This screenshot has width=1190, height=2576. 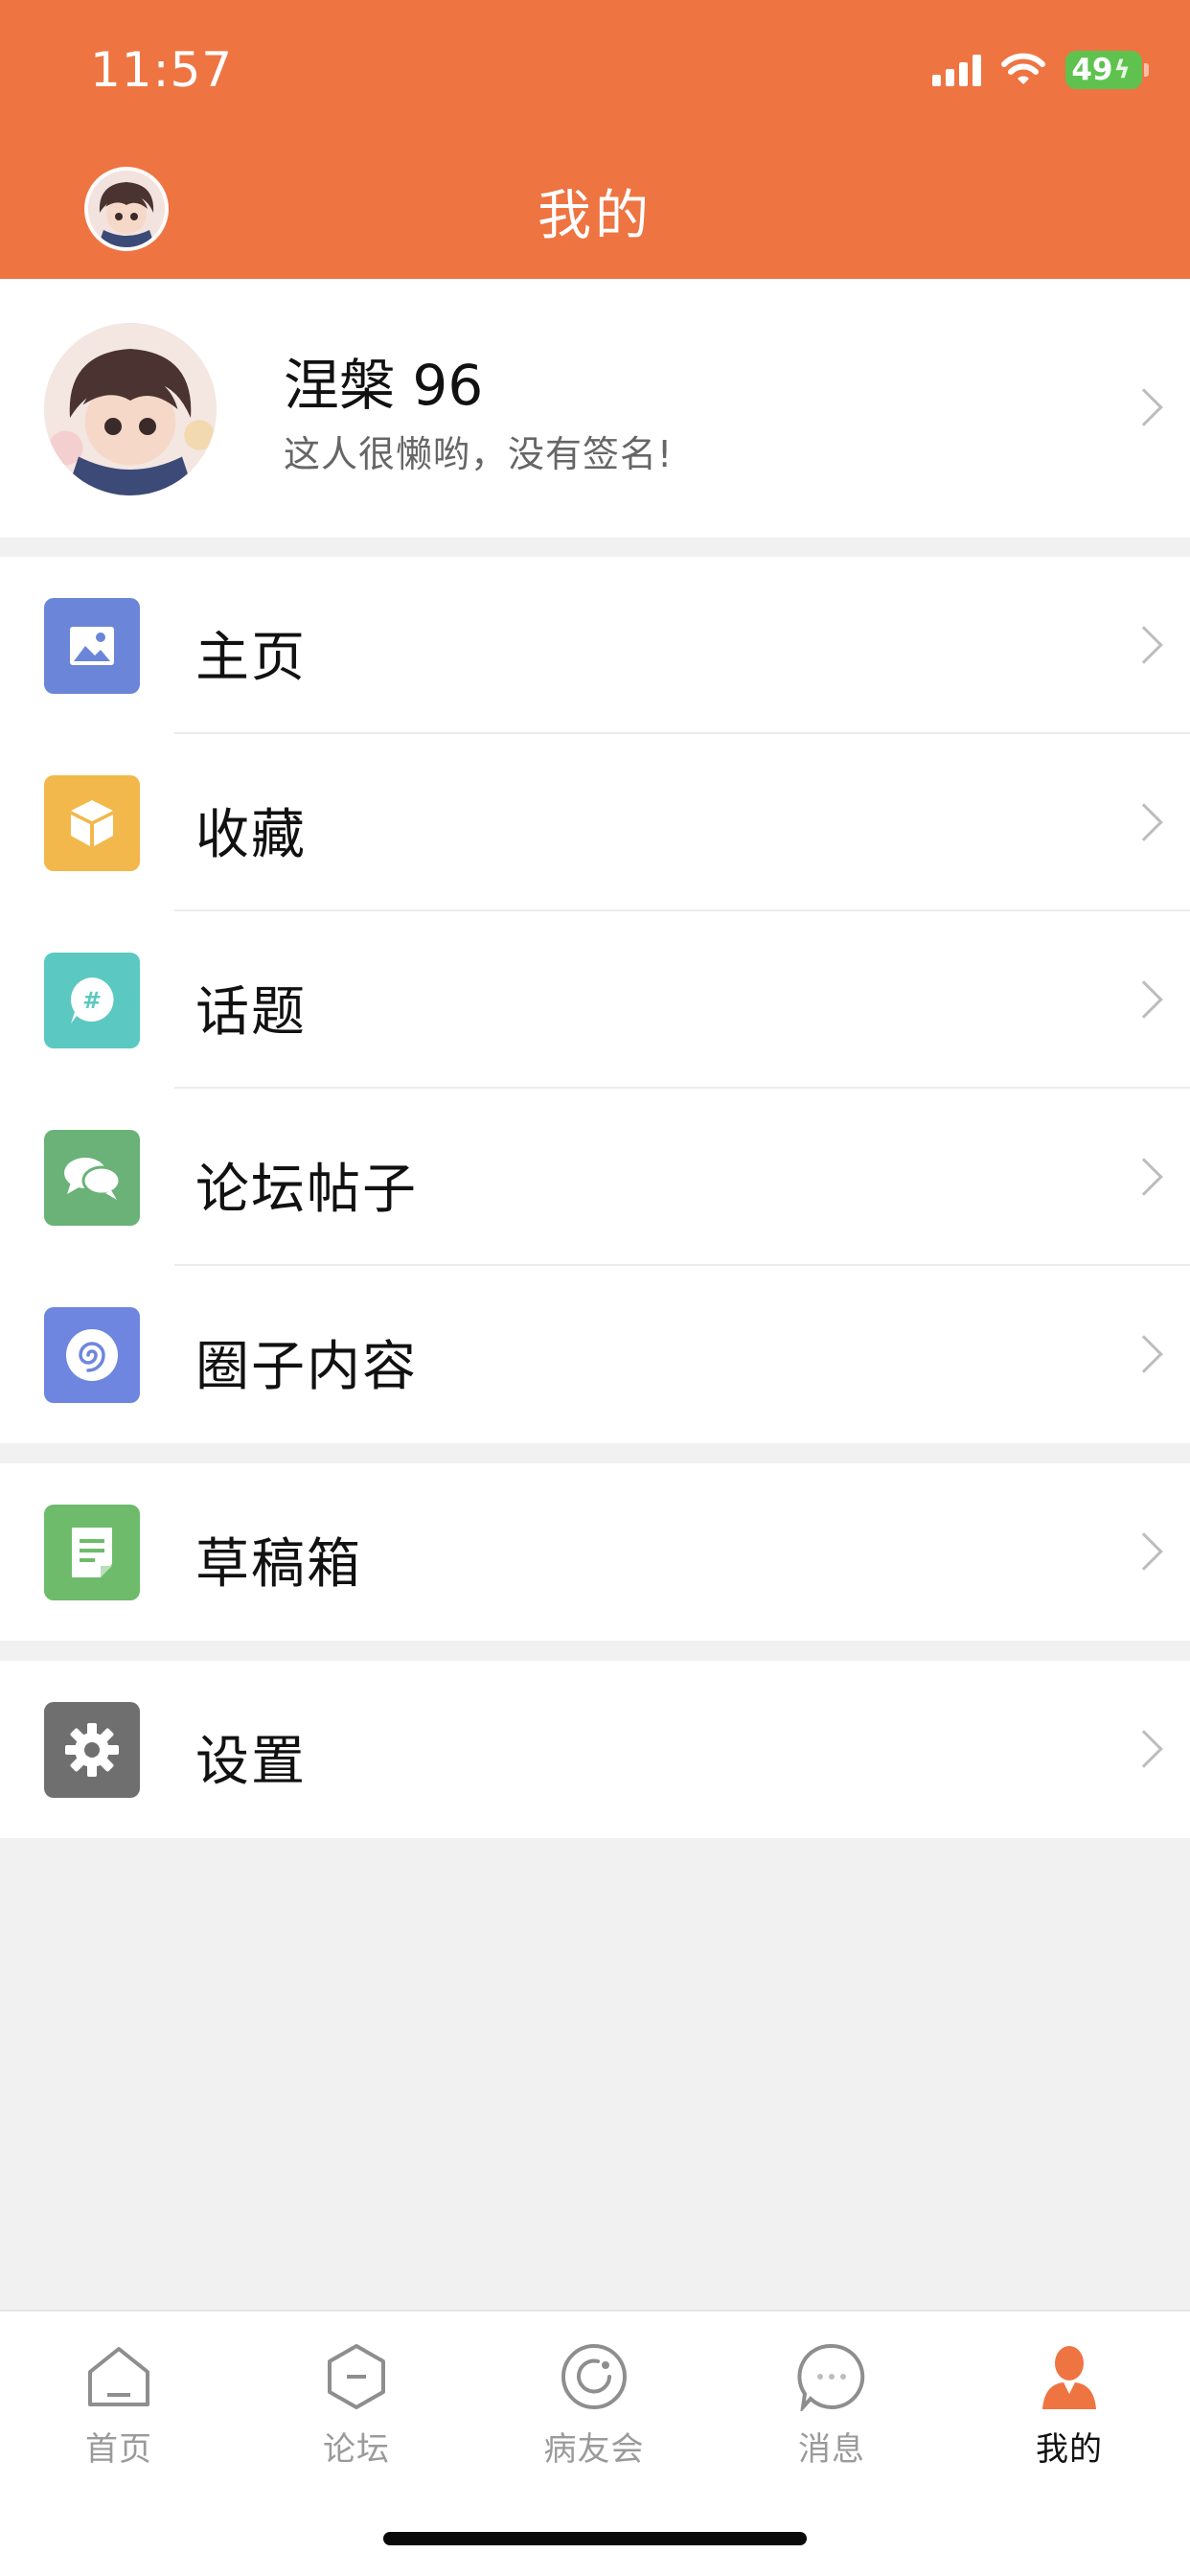 What do you see at coordinates (92, 646) in the screenshot?
I see `image-icon` at bounding box center [92, 646].